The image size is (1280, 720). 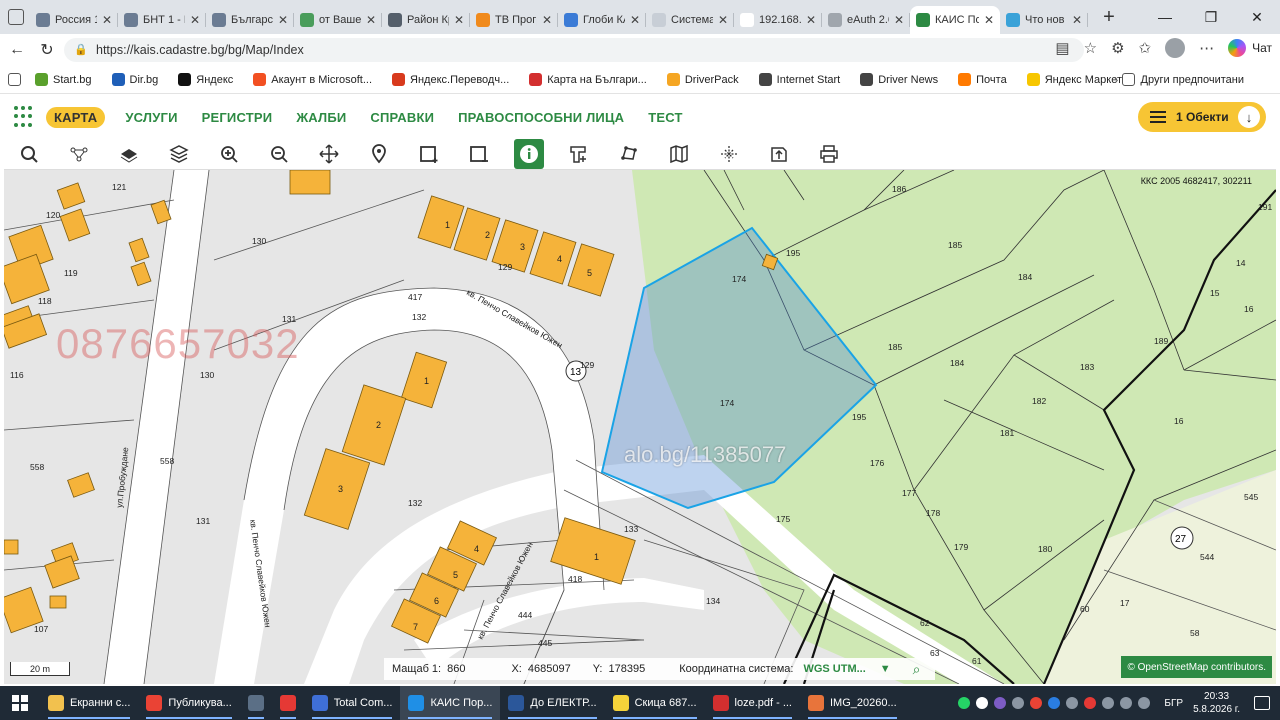 I want to click on nav-menu-item: КАРТА, so click(x=76, y=117).